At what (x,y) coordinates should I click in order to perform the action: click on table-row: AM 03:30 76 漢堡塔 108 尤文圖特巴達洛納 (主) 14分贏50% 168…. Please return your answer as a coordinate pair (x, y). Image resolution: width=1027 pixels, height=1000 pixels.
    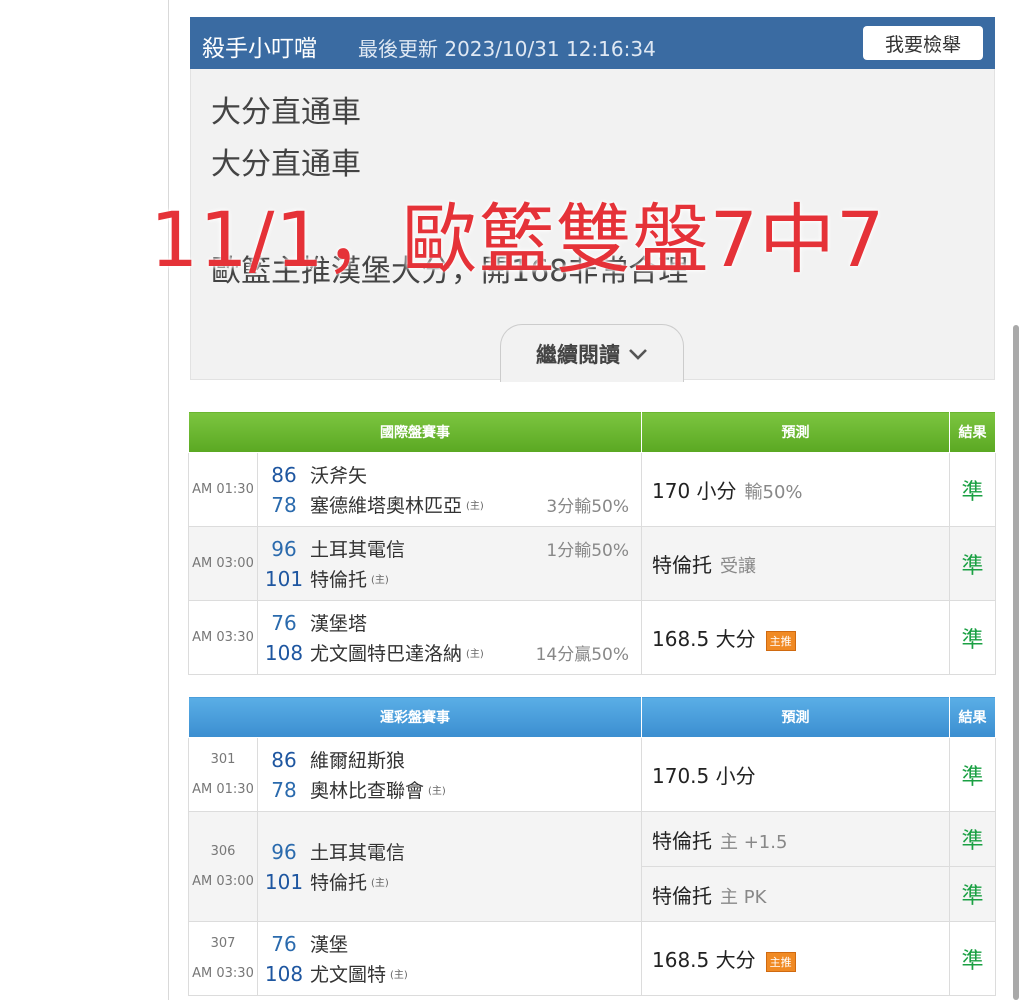
    Looking at the image, I should click on (592, 637).